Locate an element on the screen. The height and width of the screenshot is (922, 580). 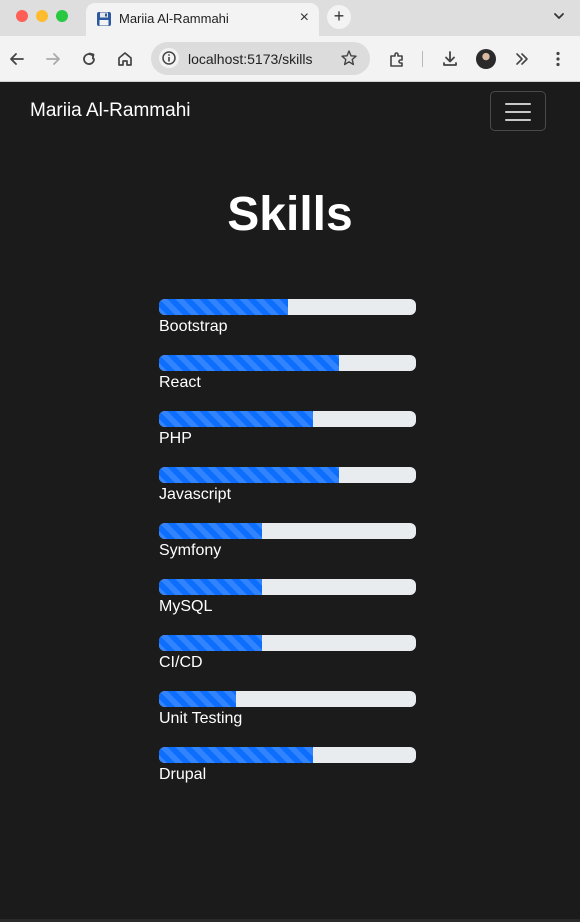
skill-label: CI/CD is located at coordinates (181, 662).